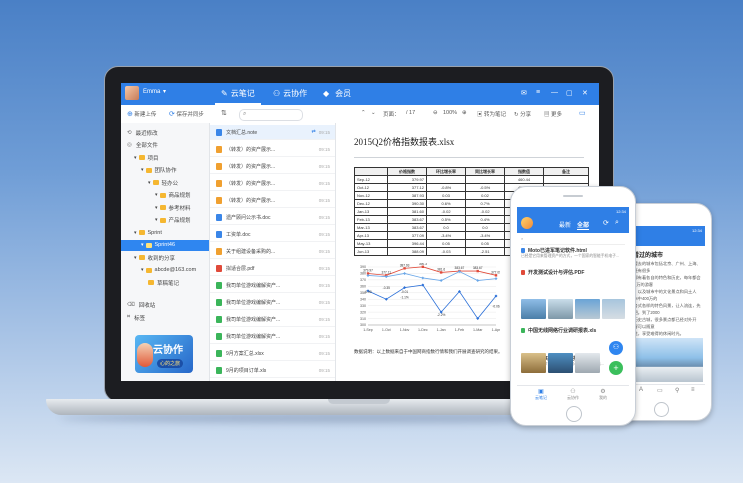  I want to click on zoom-in-icon: ⊕, so click(464, 113).